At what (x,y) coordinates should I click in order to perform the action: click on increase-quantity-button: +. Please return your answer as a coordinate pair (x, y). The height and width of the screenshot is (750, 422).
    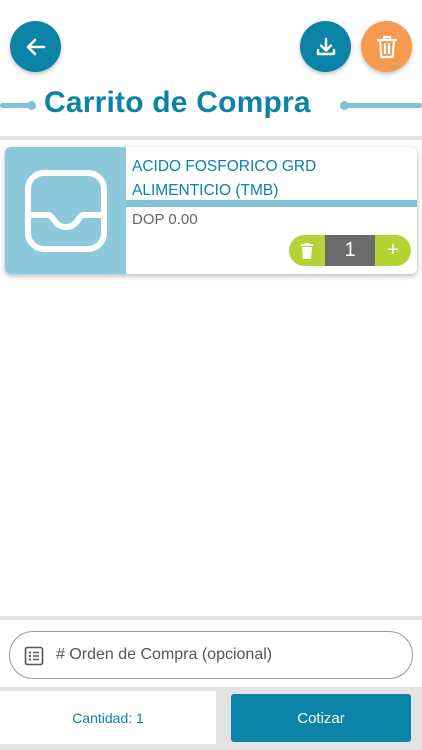
    Looking at the image, I should click on (393, 250).